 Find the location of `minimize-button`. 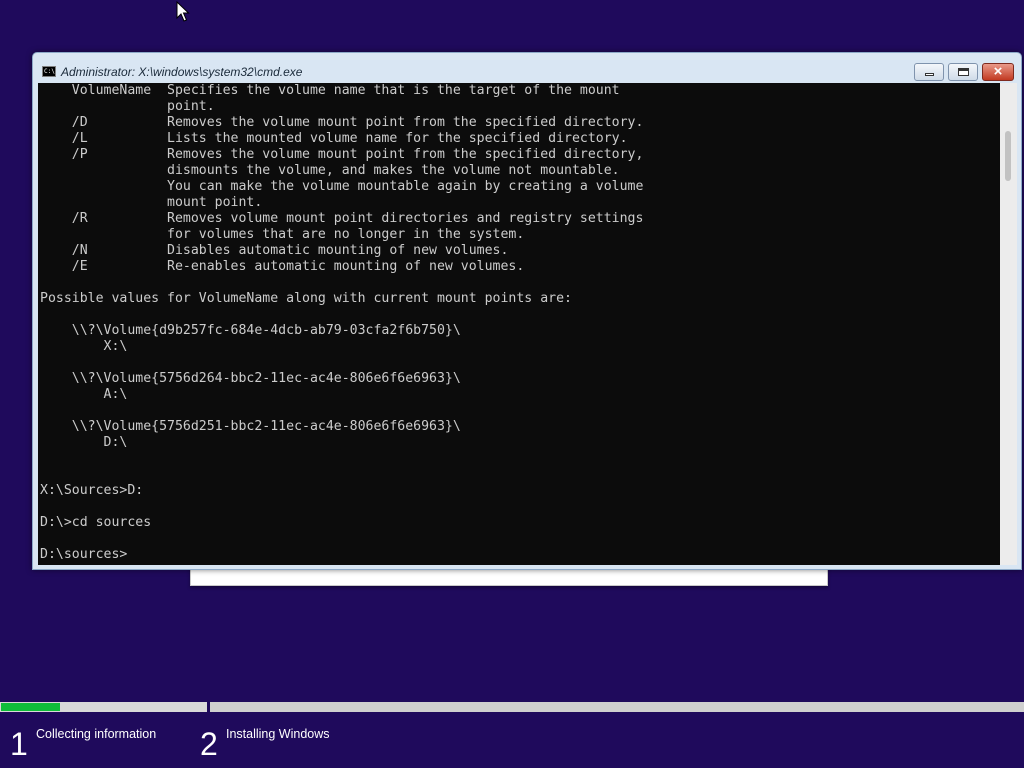

minimize-button is located at coordinates (929, 72).